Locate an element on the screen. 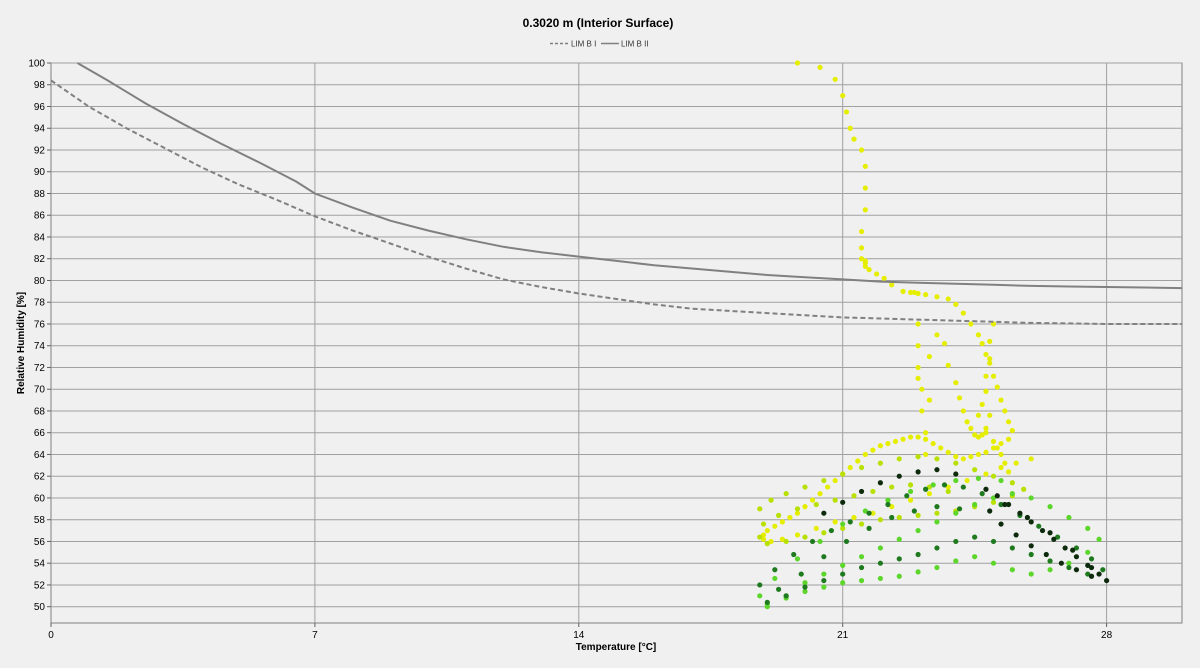 Image resolution: width=1200 pixels, height=668 pixels. y-tick-label: 88 is located at coordinates (40, 194).